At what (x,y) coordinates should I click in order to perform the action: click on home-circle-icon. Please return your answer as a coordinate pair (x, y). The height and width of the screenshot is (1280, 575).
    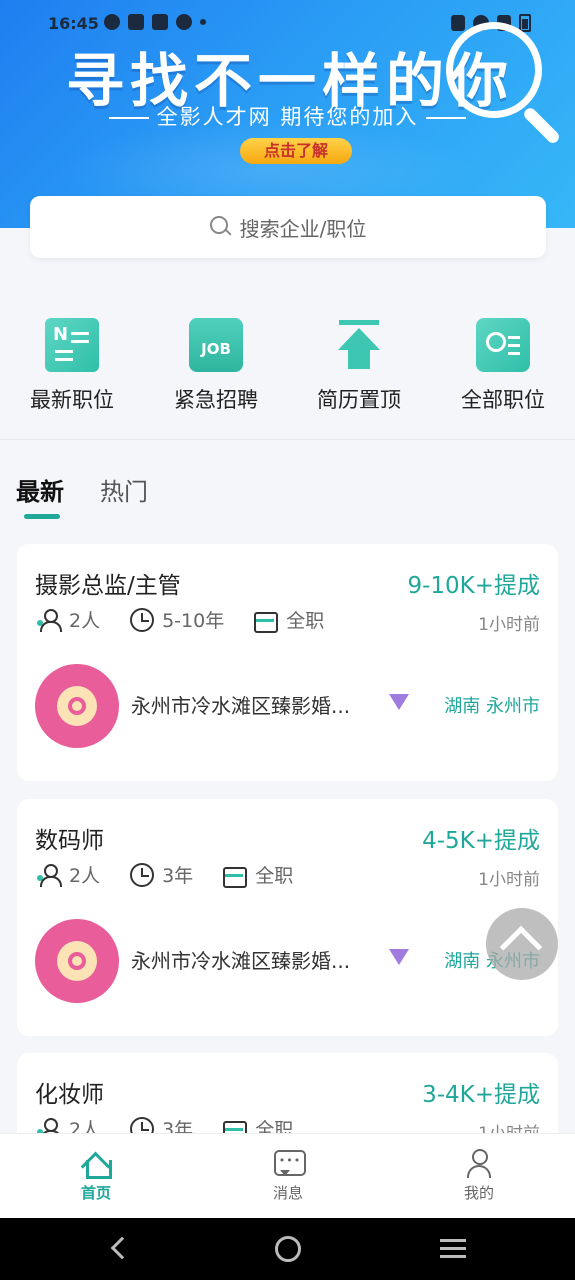
    Looking at the image, I should click on (288, 1249).